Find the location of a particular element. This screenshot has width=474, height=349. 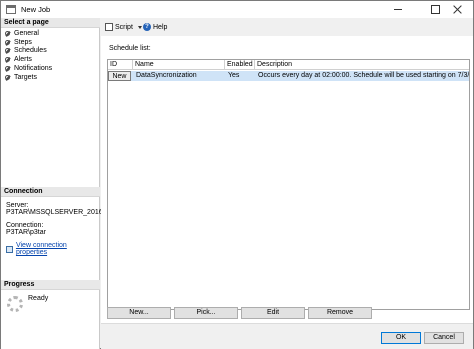

view-connection-properties-label: View connection properties is located at coordinates (41, 249).